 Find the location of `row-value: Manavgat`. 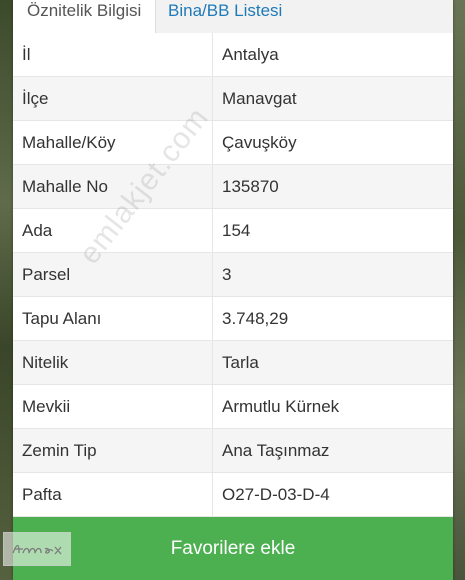

row-value: Manavgat is located at coordinates (259, 98).